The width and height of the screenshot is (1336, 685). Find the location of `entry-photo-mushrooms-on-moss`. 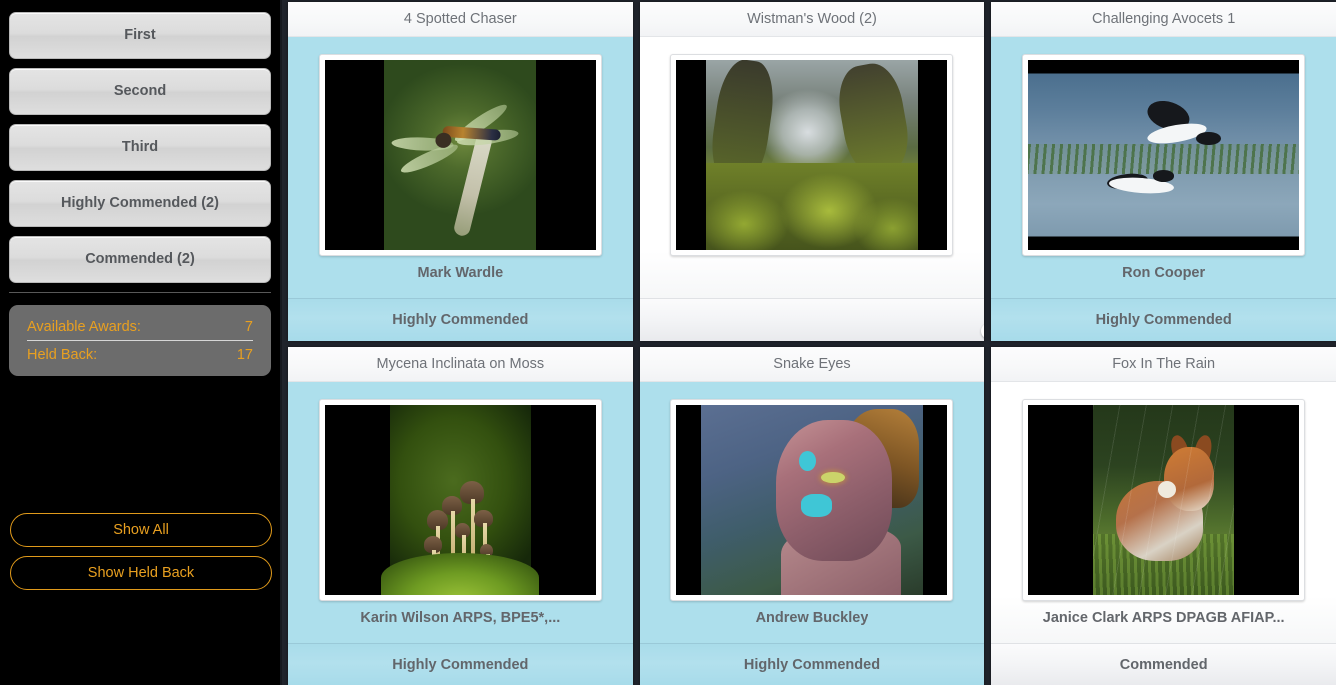

entry-photo-mushrooms-on-moss is located at coordinates (460, 500).